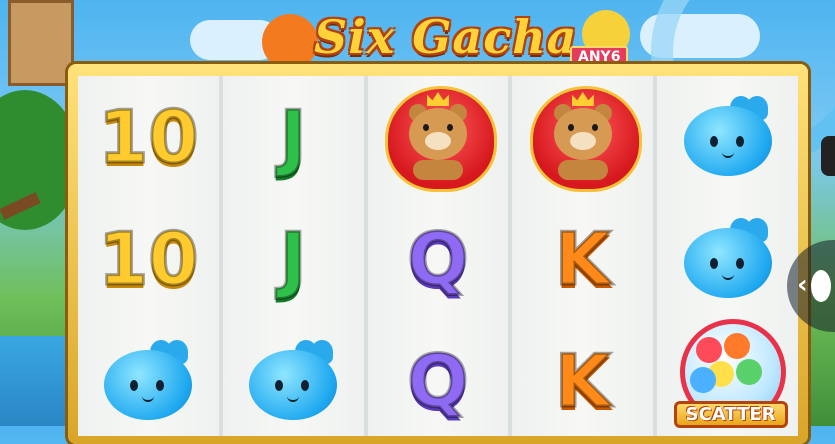 This screenshot has height=444, width=835. I want to click on side-tab, so click(828, 156).